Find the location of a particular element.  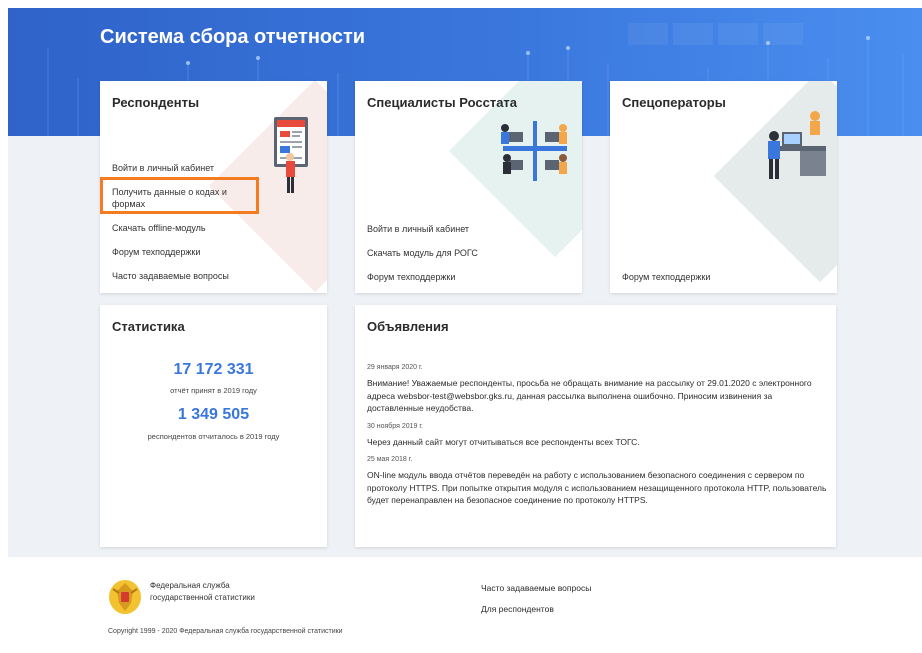

respondents-caption: респондентов отчиталось в 2019 году is located at coordinates (213, 436).